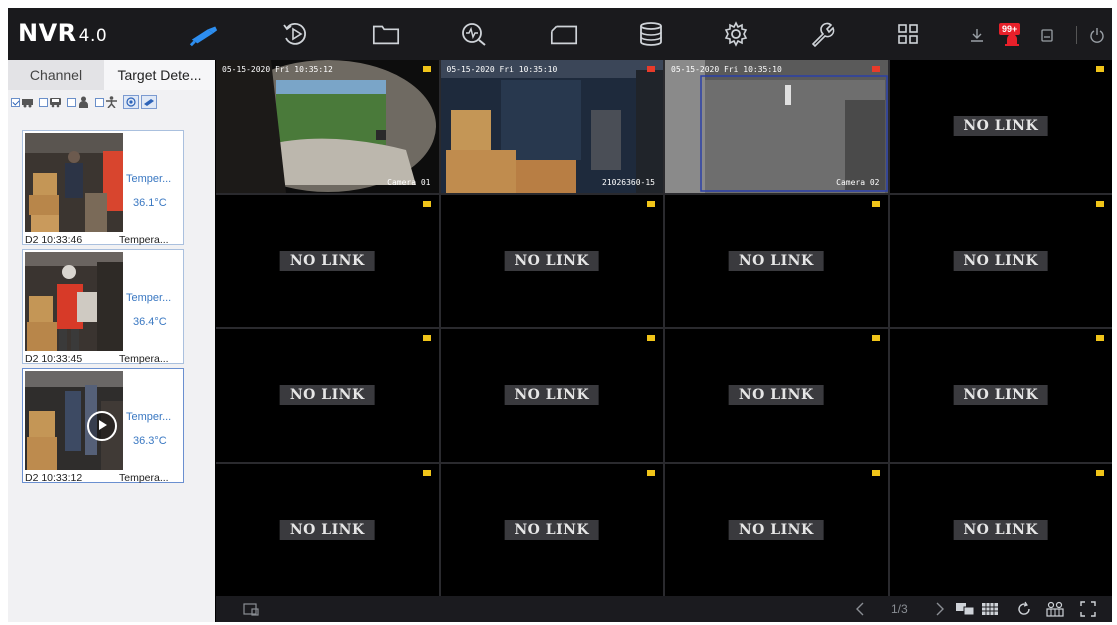 This screenshot has width=1117, height=625. What do you see at coordinates (150, 441) in the screenshot?
I see `card-temperature: 36.3°C` at bounding box center [150, 441].